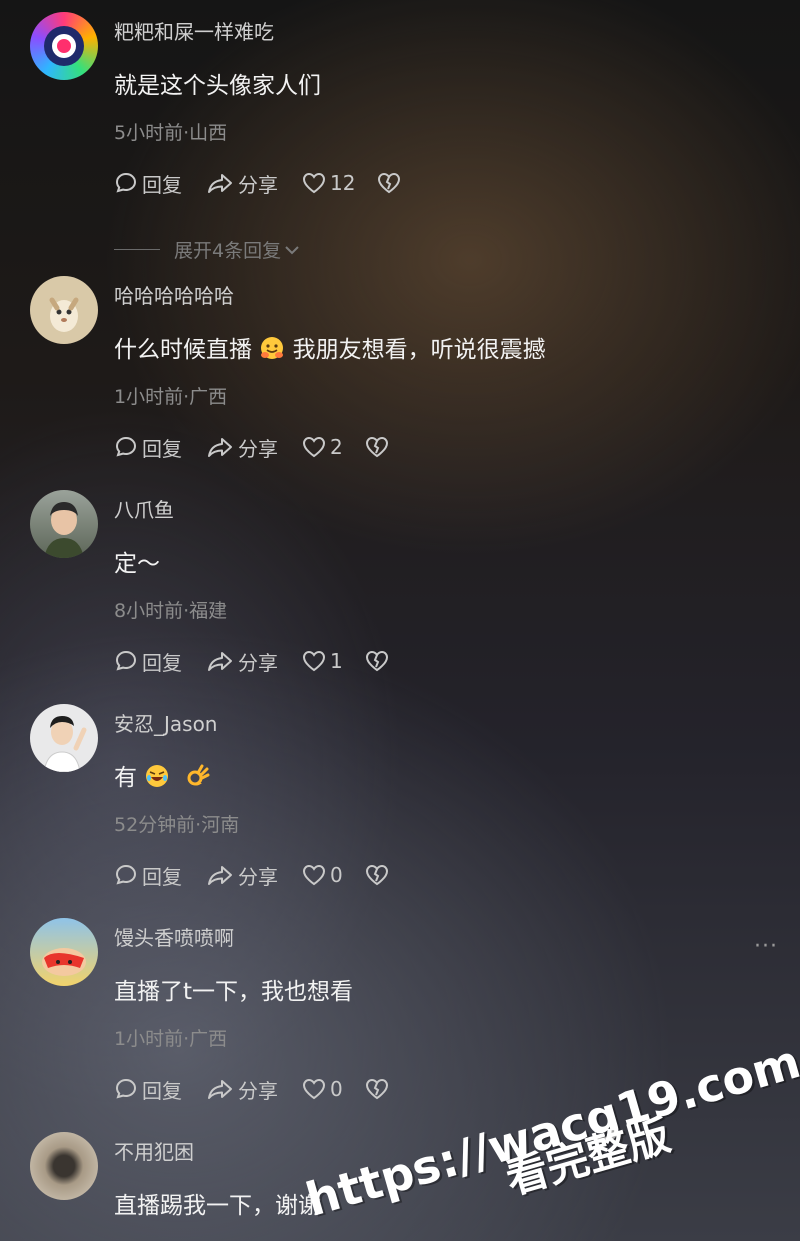 The image size is (800, 1241). What do you see at coordinates (217, 1206) in the screenshot?
I see `comment-text: 直播踢我一下，谢谢` at bounding box center [217, 1206].